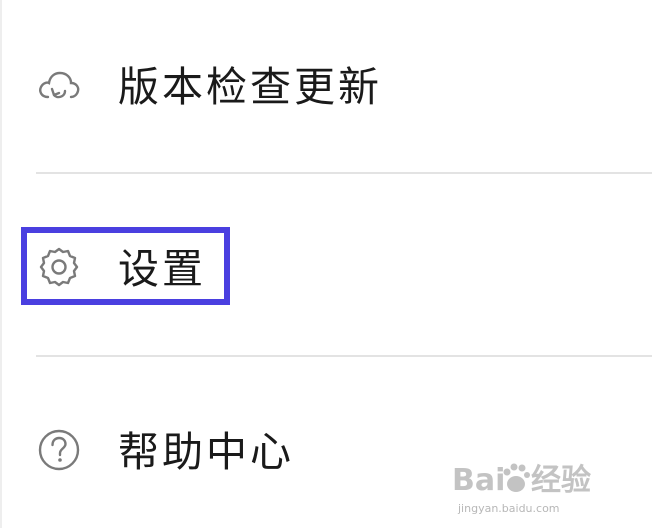 This screenshot has height=528, width=652. What do you see at coordinates (59, 87) in the screenshot?
I see `cloud-refresh-icon` at bounding box center [59, 87].